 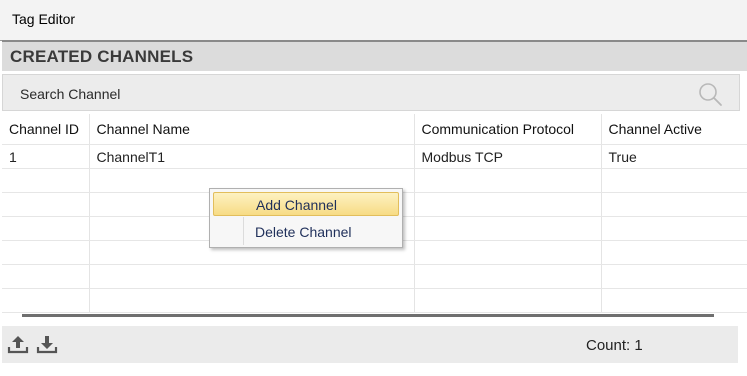 I want to click on menu-item-label: Add Channel, so click(x=296, y=205).